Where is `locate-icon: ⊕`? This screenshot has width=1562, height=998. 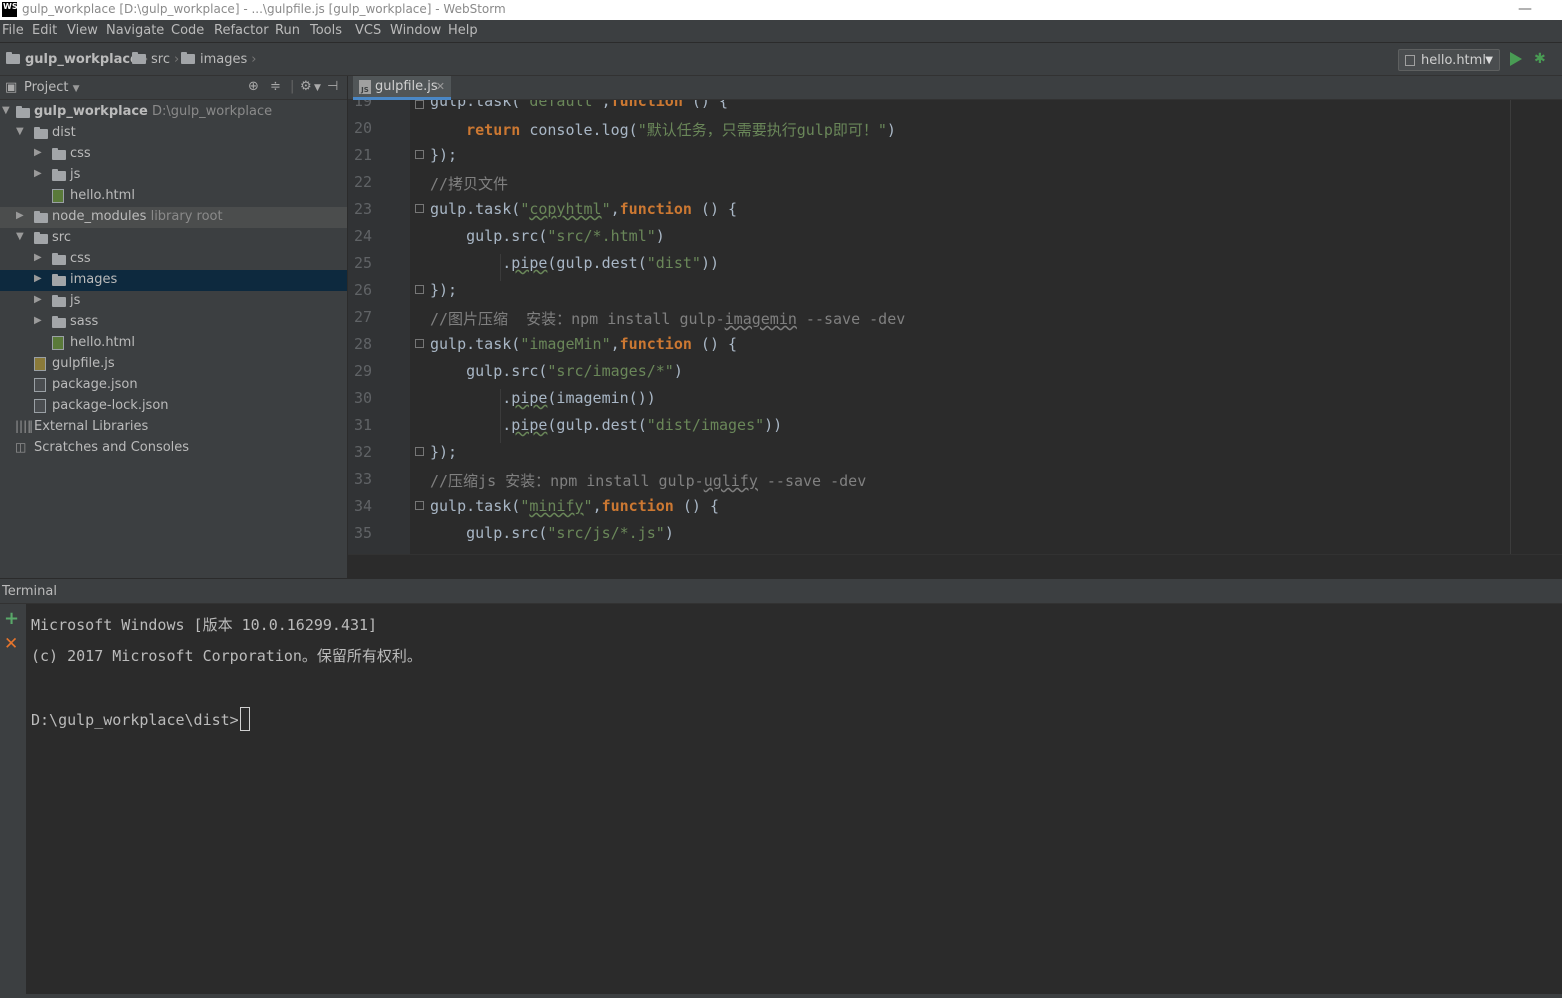
locate-icon: ⊕ is located at coordinates (253, 86).